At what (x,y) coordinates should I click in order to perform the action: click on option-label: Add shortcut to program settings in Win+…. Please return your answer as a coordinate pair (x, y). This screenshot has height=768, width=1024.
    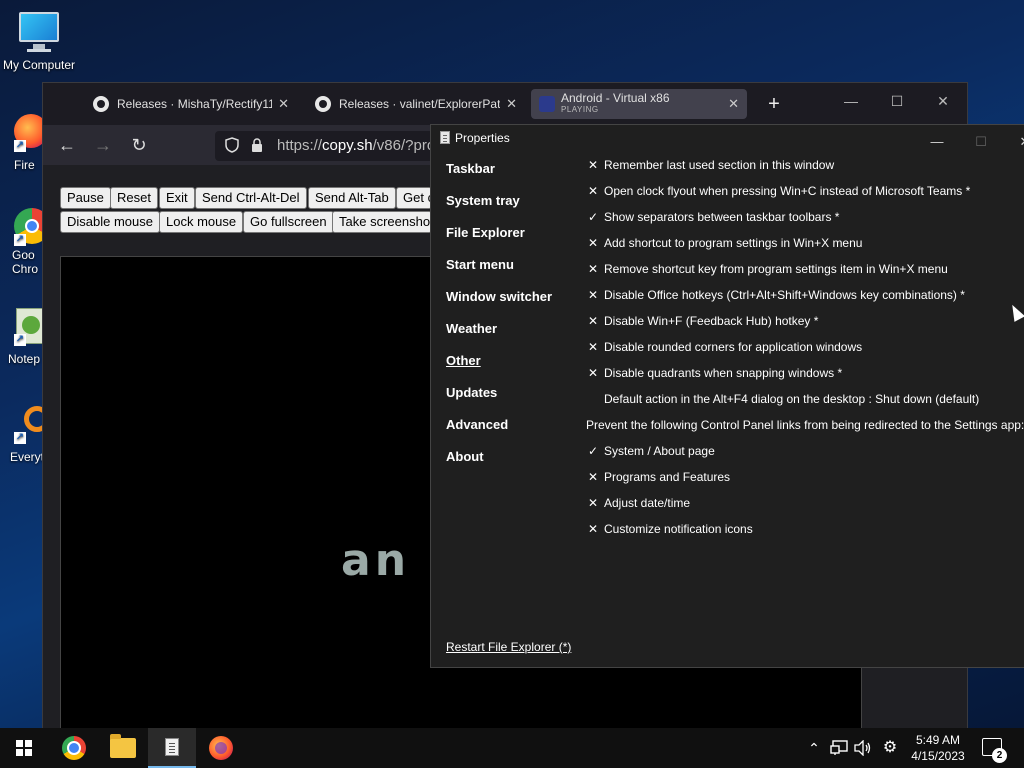
    Looking at the image, I should click on (733, 243).